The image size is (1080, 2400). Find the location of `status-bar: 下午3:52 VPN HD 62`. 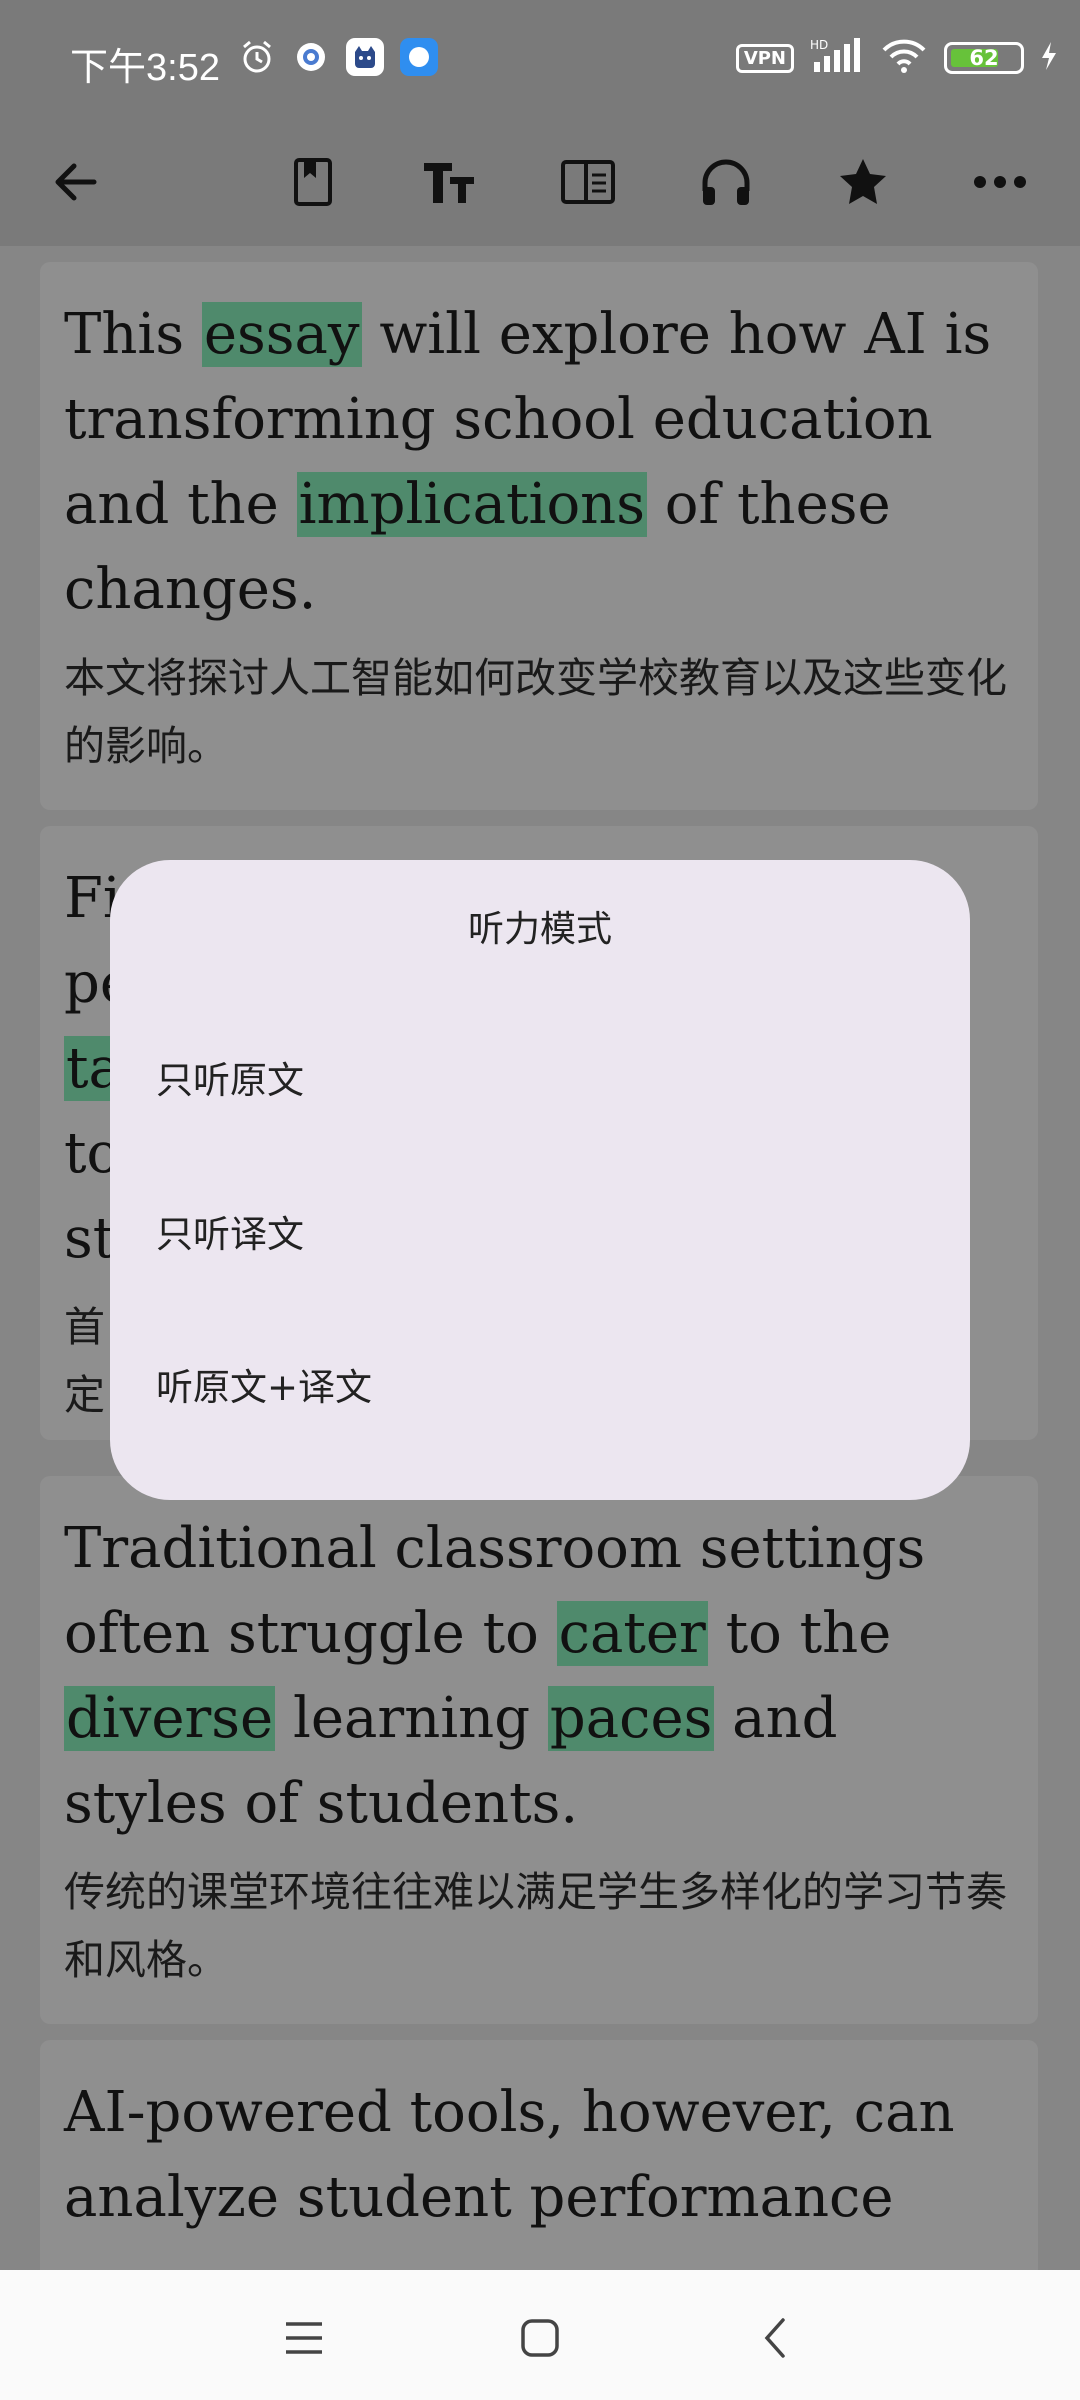

status-bar: 下午3:52 VPN HD 62 is located at coordinates (540, 59).